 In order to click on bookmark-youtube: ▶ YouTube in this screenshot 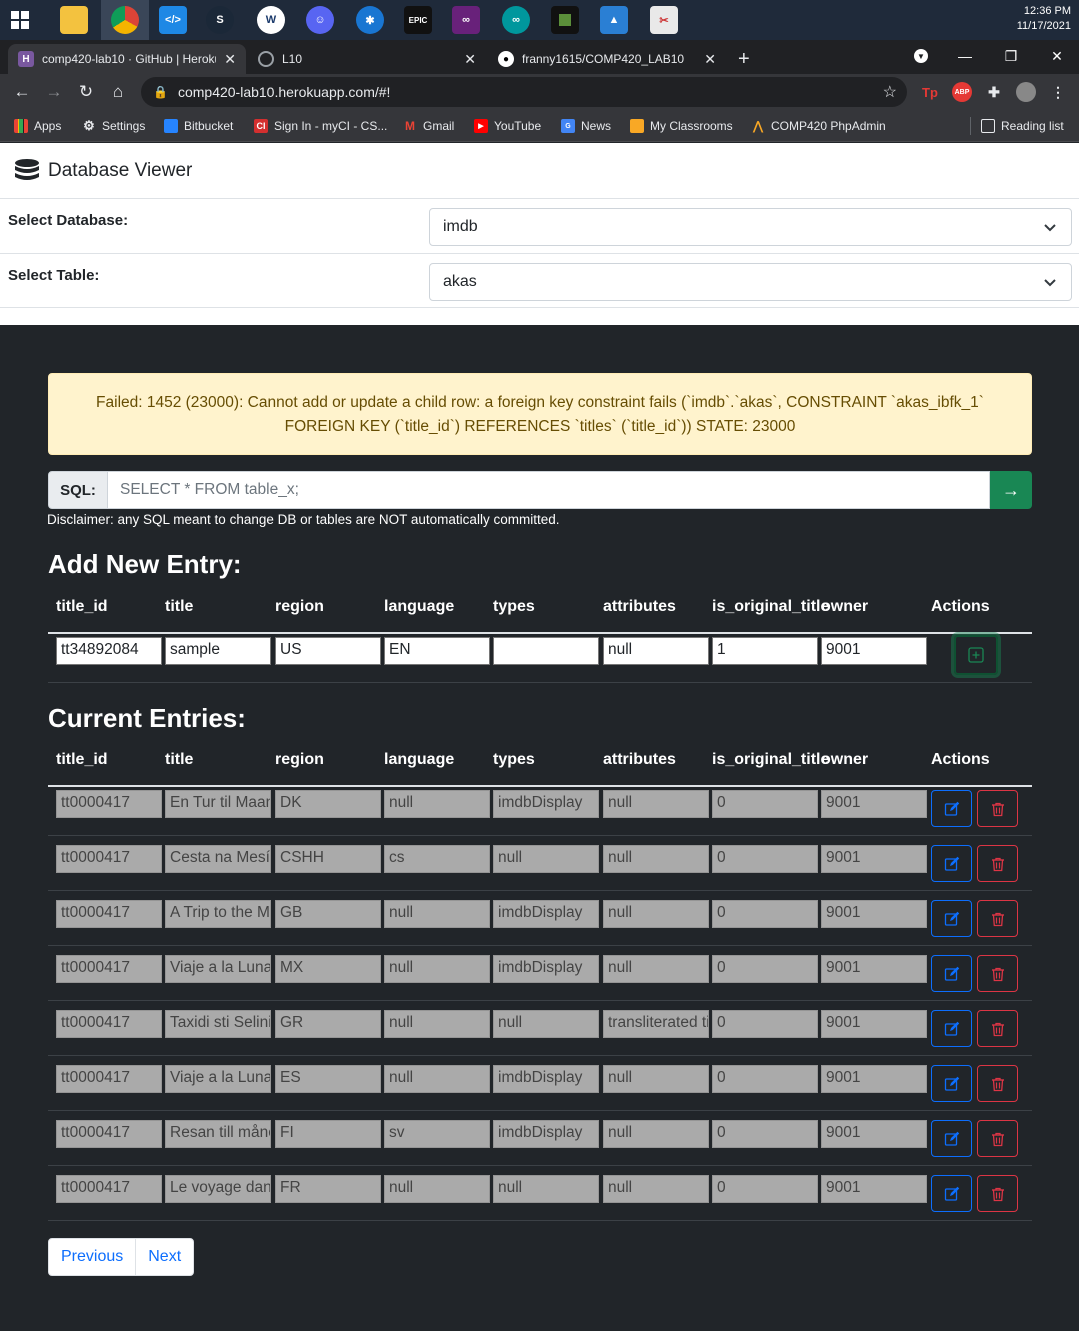, I will do `click(507, 126)`.